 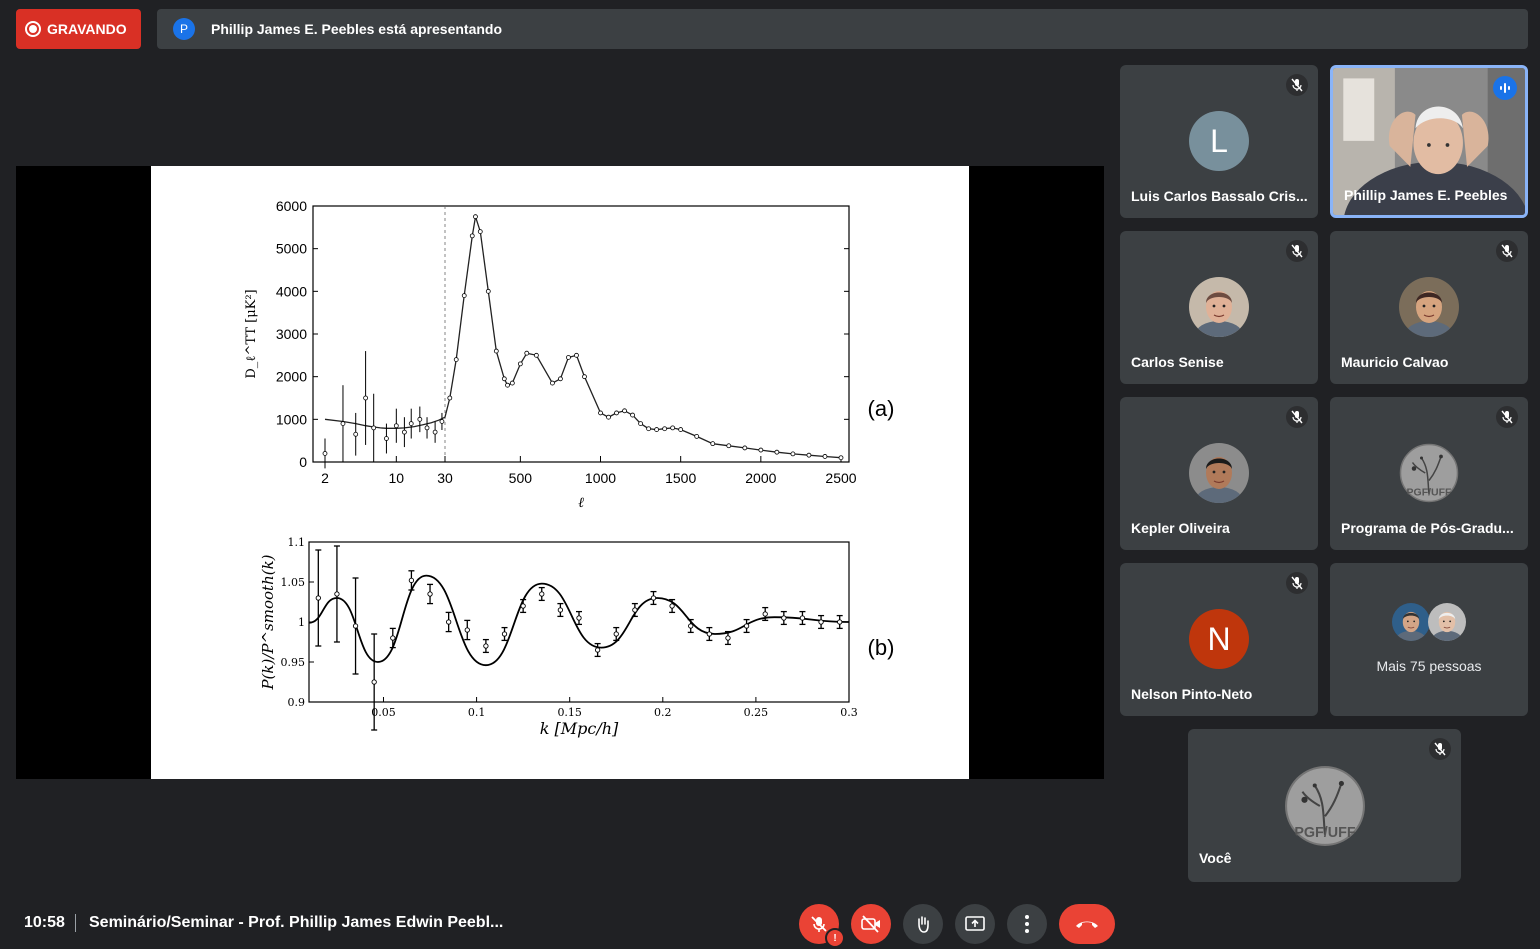 What do you see at coordinates (75, 923) in the screenshot?
I see `divider` at bounding box center [75, 923].